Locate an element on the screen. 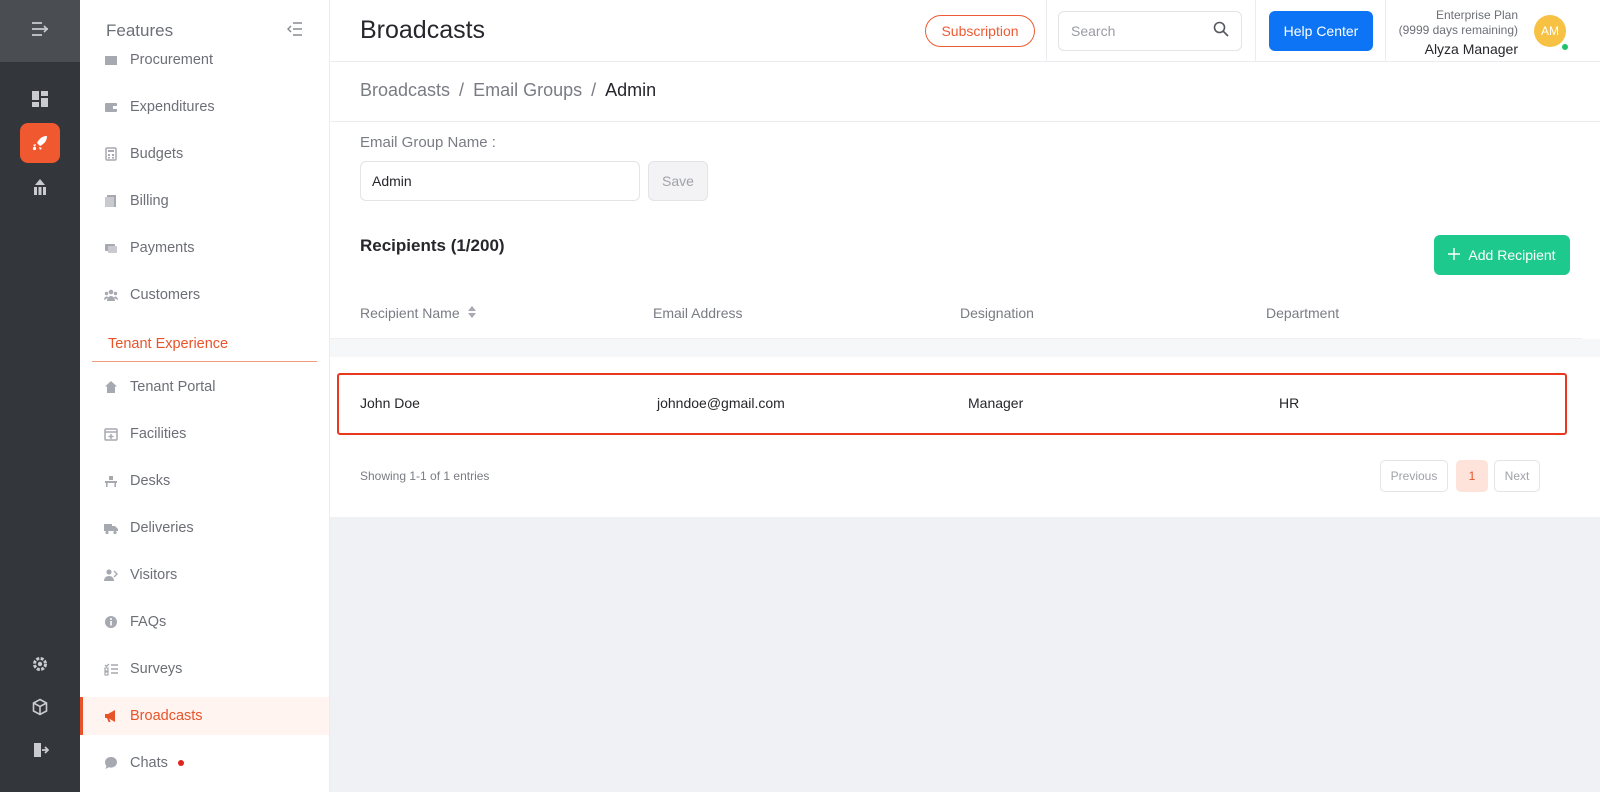 This screenshot has height=792, width=1600. save-button: Save is located at coordinates (678, 181).